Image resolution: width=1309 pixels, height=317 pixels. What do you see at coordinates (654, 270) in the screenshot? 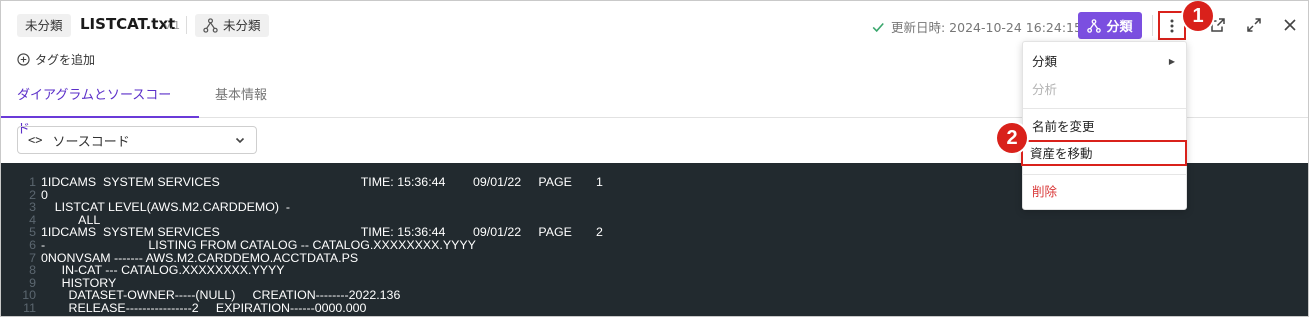
I see `code-line: 8 IN-CAT --- CATALOG.XXXXXXXX.YYYY` at bounding box center [654, 270].